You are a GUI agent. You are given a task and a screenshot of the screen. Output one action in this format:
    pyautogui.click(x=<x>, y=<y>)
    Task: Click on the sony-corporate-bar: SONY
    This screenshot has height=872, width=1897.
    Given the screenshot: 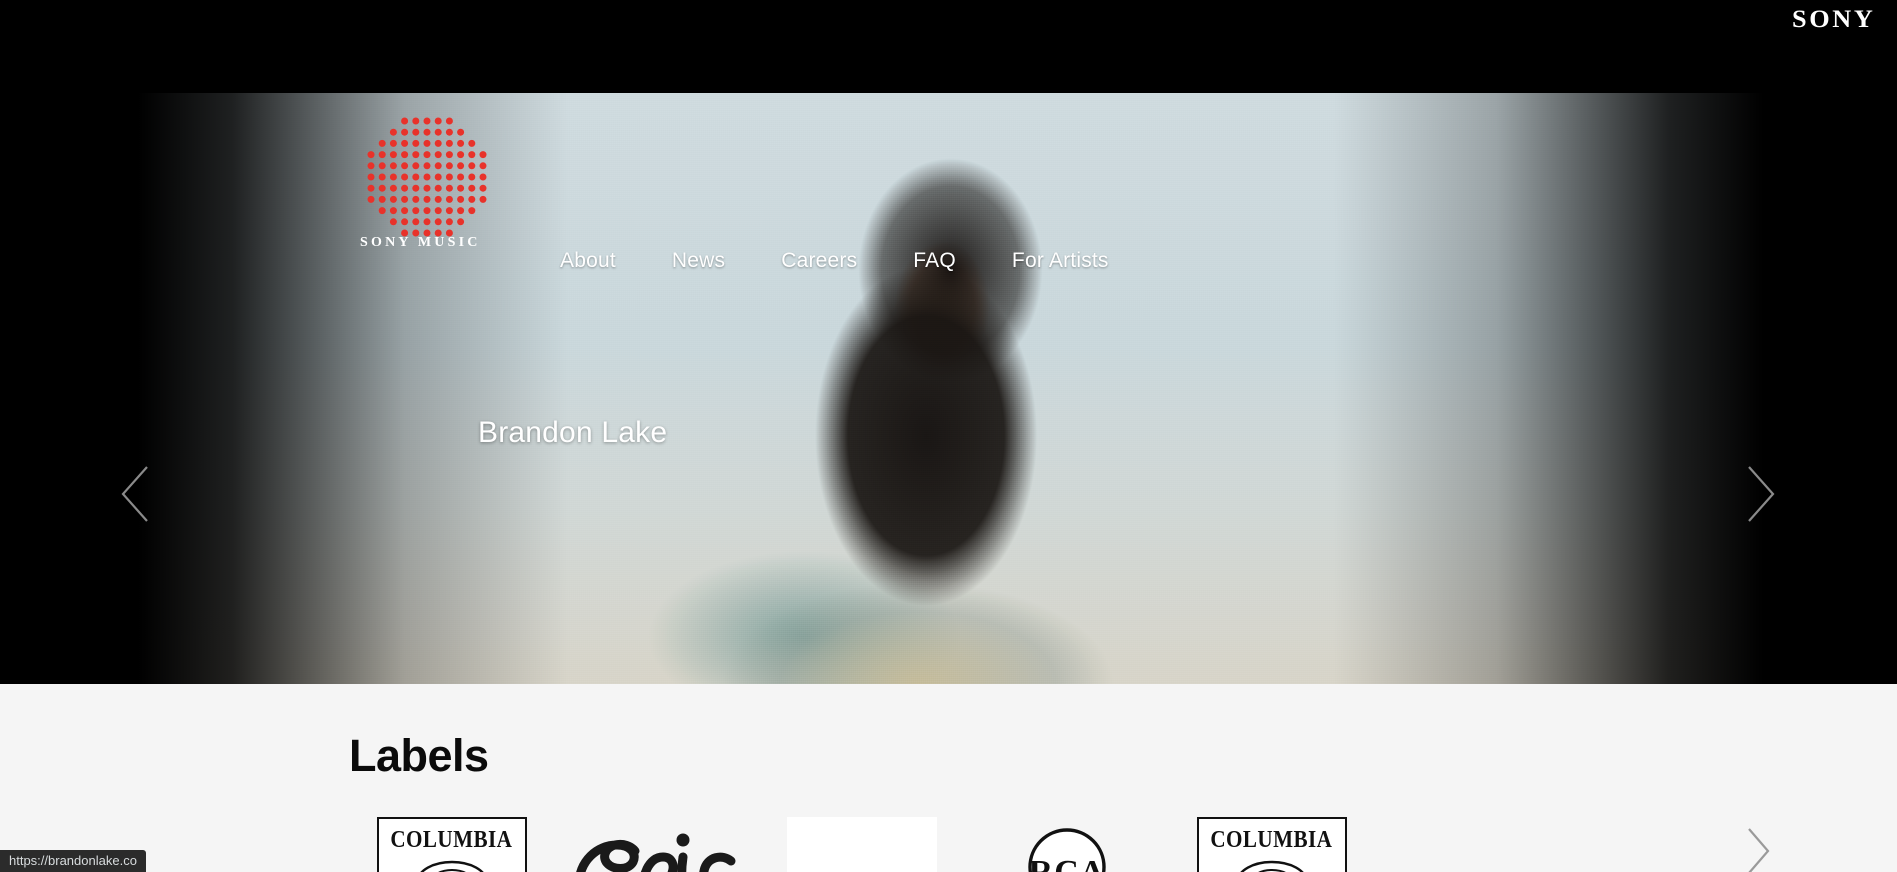 What is the action you would take?
    pyautogui.click(x=948, y=46)
    